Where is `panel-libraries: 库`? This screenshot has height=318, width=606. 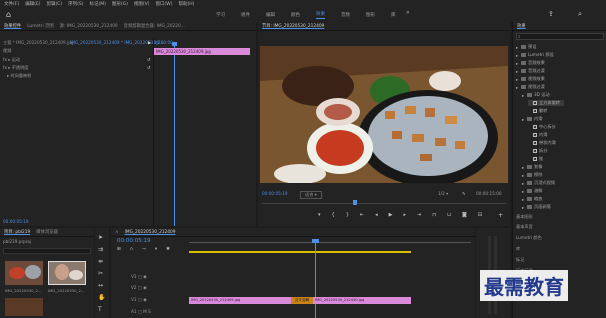 panel-libraries: 库 is located at coordinates (518, 249).